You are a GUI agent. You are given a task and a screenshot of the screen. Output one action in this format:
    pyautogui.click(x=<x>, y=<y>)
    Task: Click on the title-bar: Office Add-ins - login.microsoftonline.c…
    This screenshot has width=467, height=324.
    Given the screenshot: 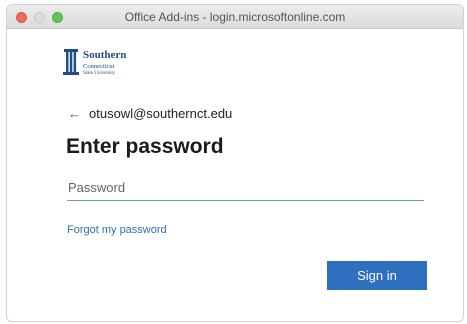 What is the action you would take?
    pyautogui.click(x=235, y=17)
    